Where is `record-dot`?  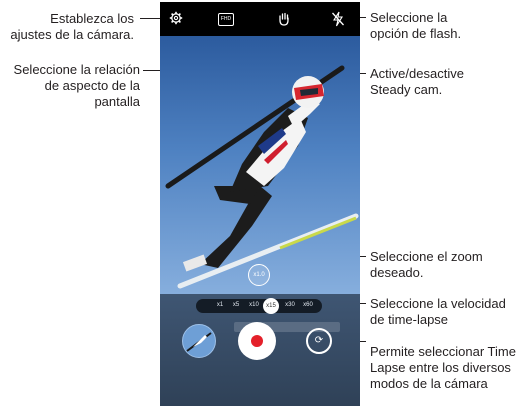
record-dot is located at coordinates (257, 341).